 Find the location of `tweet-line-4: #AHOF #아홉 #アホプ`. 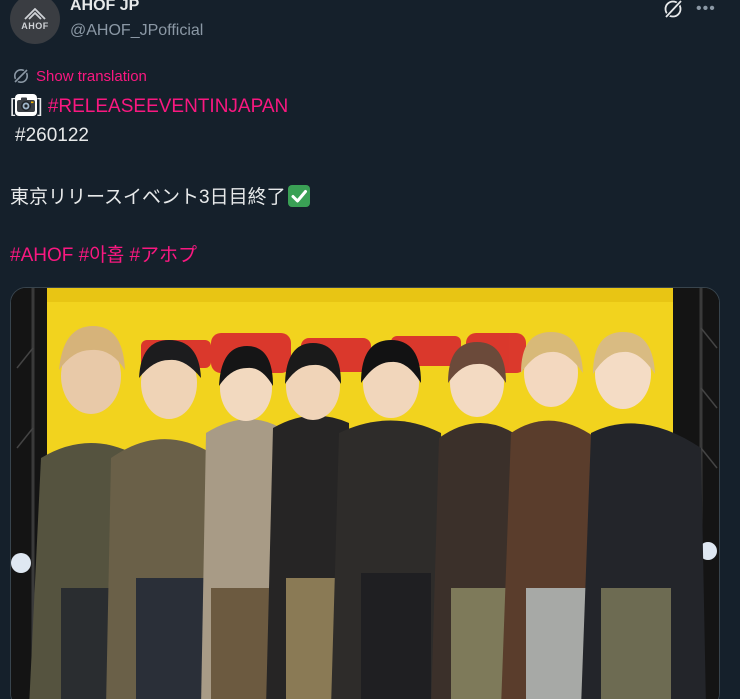

tweet-line-4: #AHOF #아홉 #アホプ is located at coordinates (103, 256).